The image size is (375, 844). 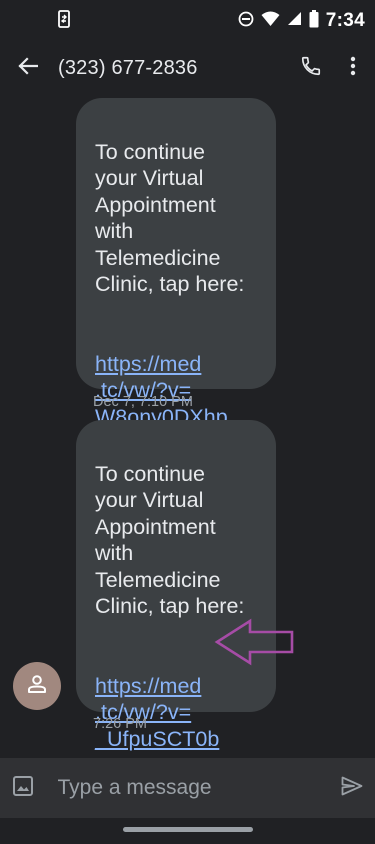 What do you see at coordinates (255, 644) in the screenshot?
I see `annotation-arrow-icon` at bounding box center [255, 644].